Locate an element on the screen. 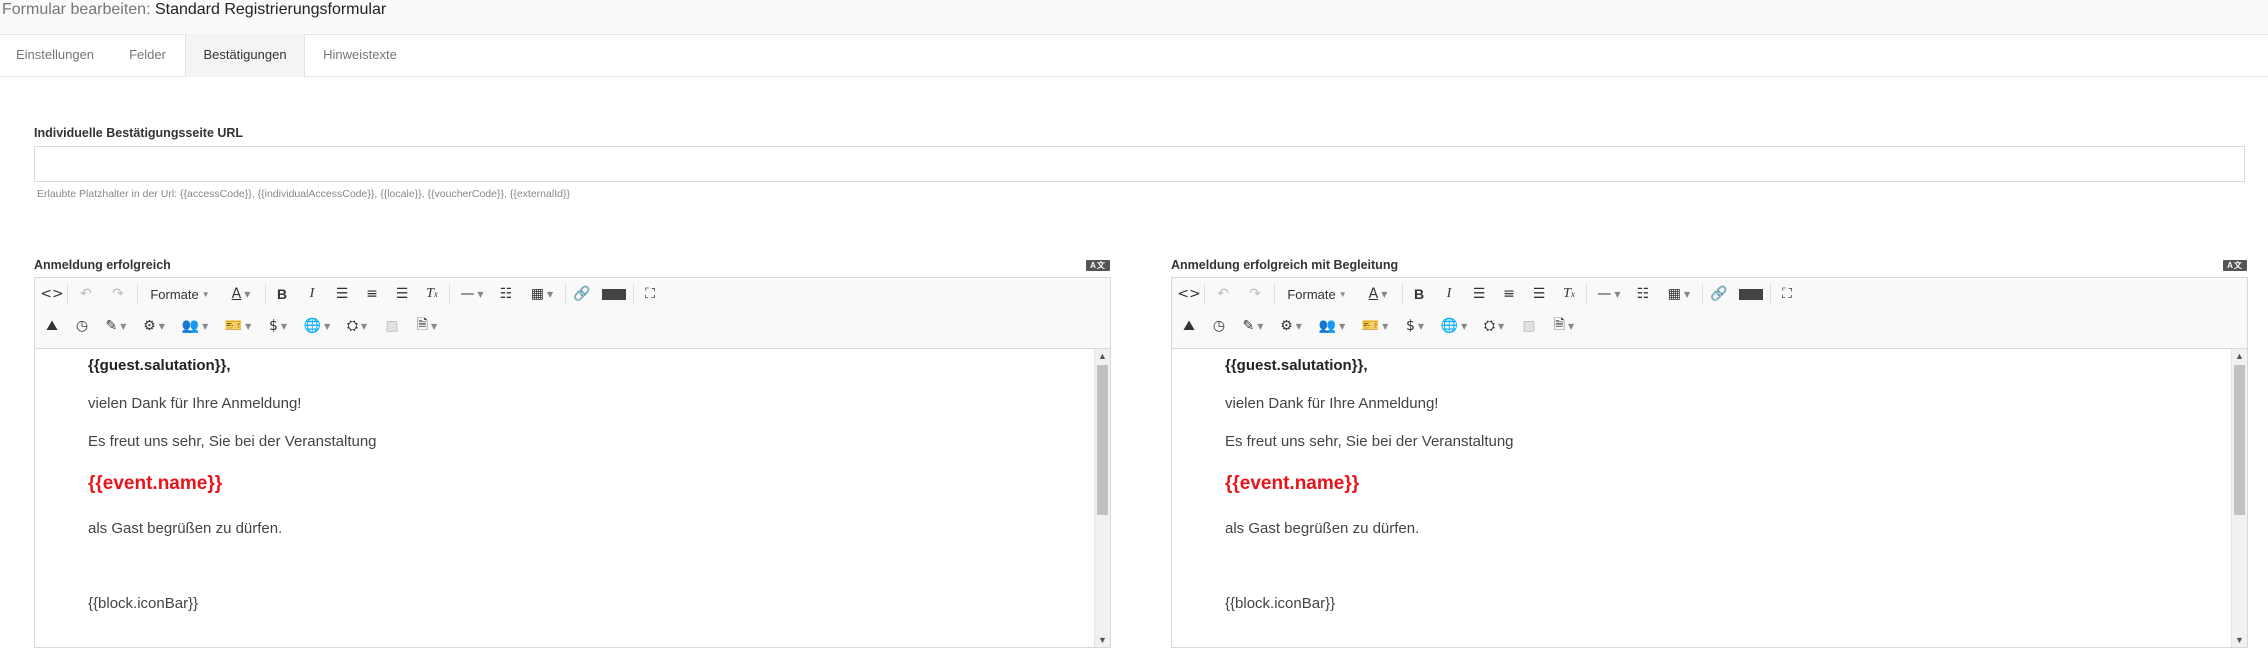 The image size is (2268, 666). tab-hinweistexte: Hinweistexte is located at coordinates (360, 55).